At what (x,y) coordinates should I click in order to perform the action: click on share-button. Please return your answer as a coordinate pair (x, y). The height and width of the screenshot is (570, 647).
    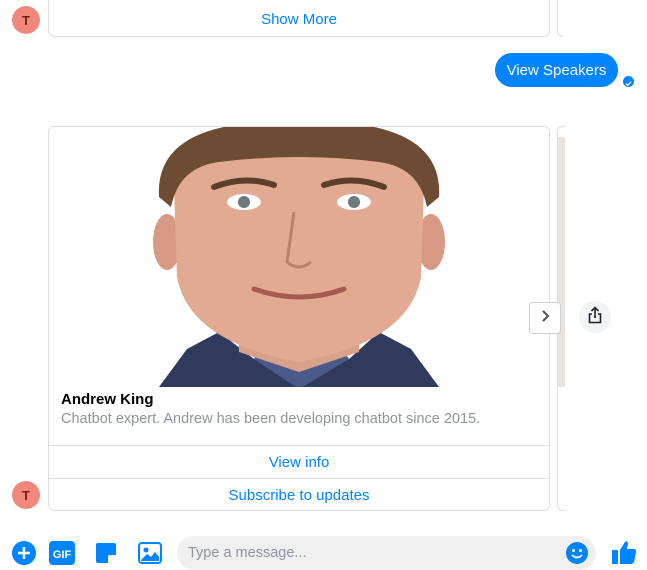
    Looking at the image, I should click on (595, 317).